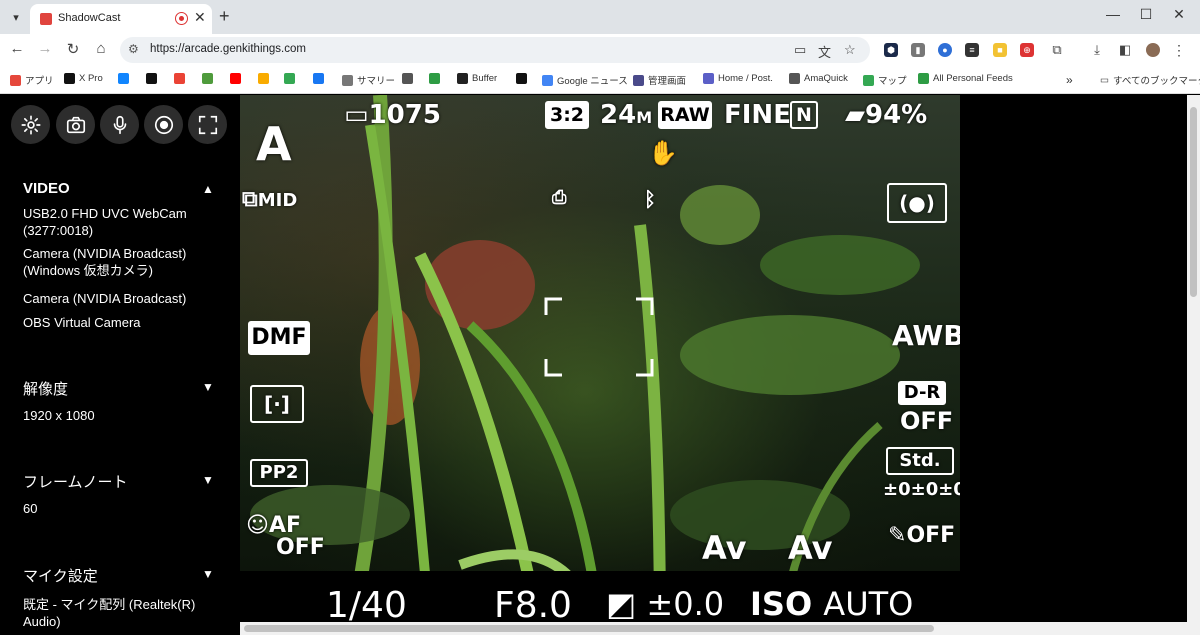  What do you see at coordinates (663, 153) in the screenshot?
I see `steadyshot-icon: ✋` at bounding box center [663, 153].